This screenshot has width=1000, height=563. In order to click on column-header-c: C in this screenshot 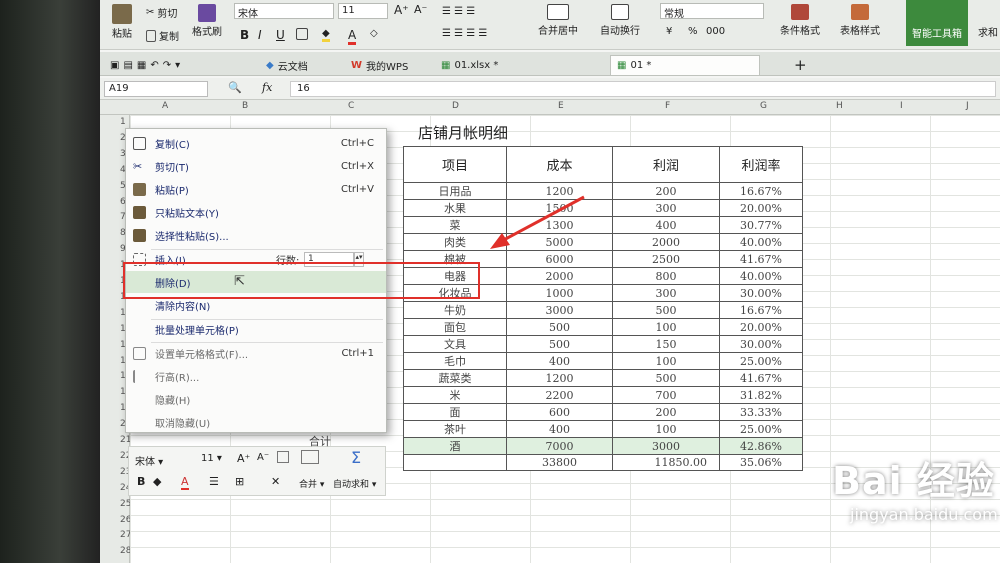, I will do `click(351, 106)`.